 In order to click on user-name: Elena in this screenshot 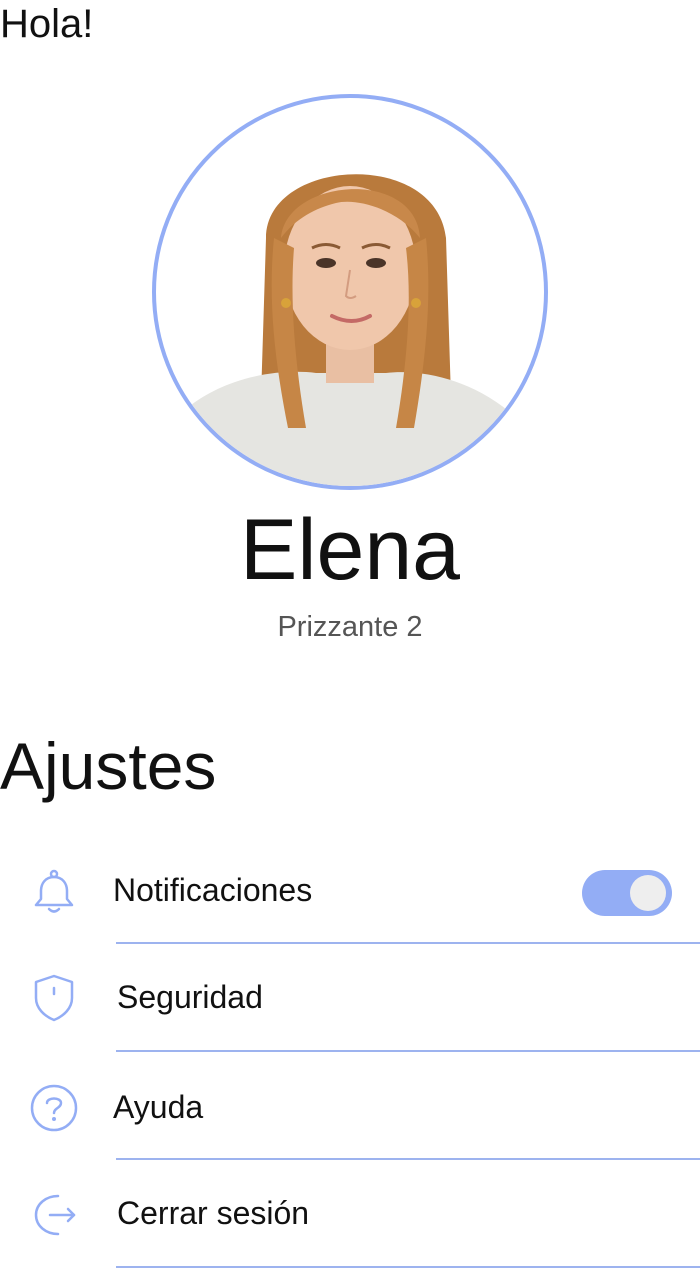, I will do `click(350, 550)`.